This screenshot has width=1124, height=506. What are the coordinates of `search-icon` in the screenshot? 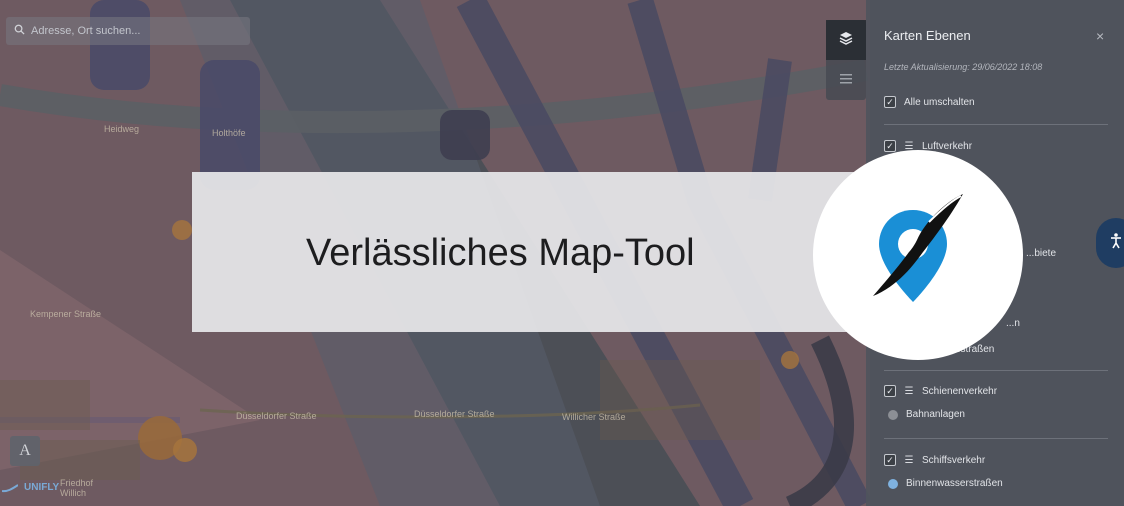 It's located at (19, 31).